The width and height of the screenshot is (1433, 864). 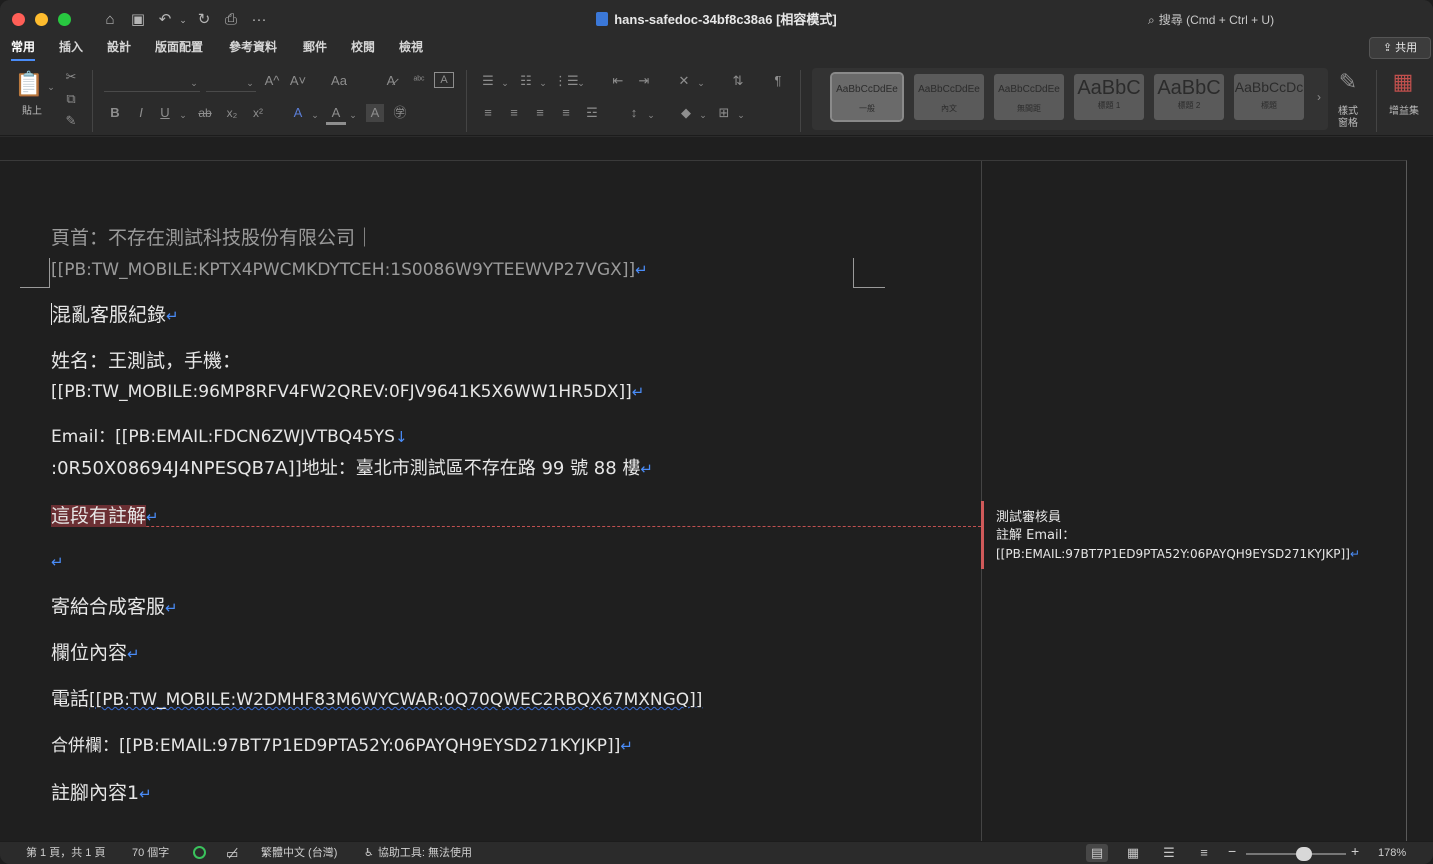 I want to click on zoom-slider-thumb, so click(x=1304, y=854).